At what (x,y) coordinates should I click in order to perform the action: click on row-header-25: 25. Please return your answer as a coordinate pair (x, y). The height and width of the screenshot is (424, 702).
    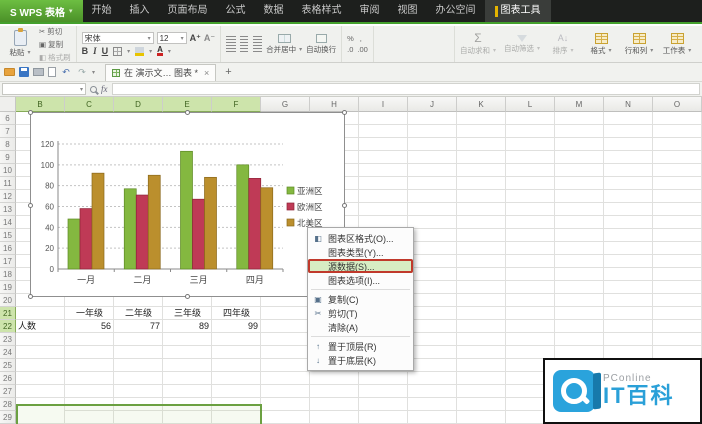
    Looking at the image, I should click on (8, 365).